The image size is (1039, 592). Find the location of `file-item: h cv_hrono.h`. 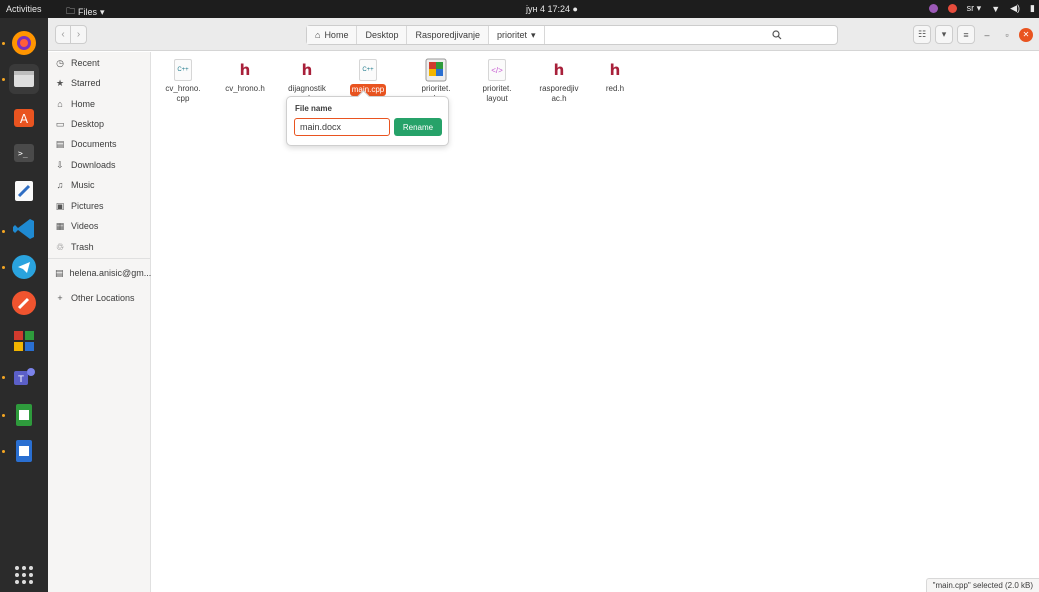

file-item: h cv_hrono.h is located at coordinates (245, 76).